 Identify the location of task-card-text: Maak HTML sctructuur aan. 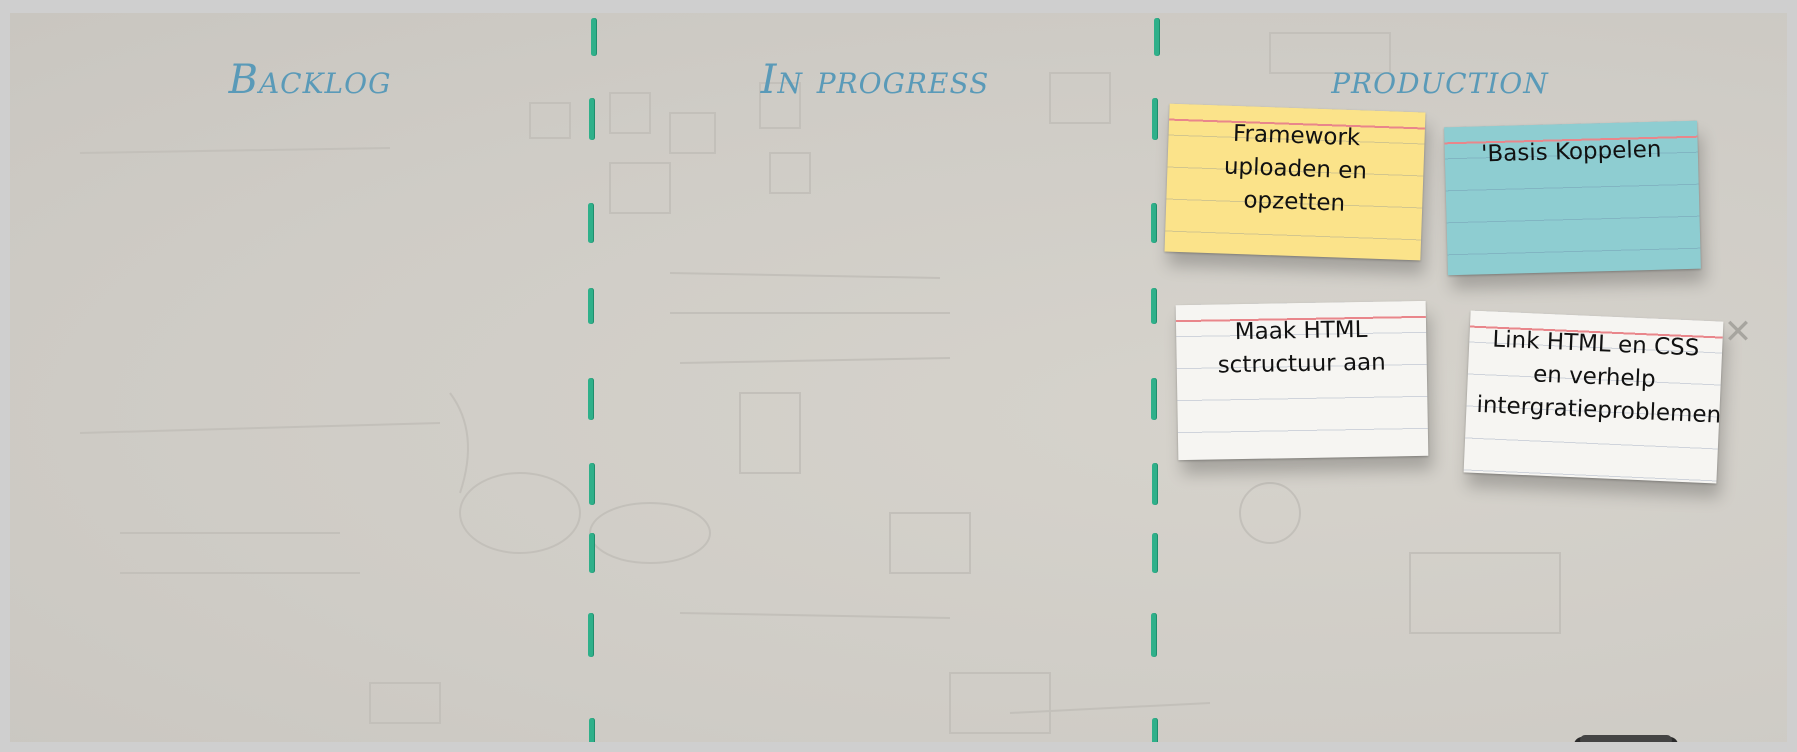
(1301, 347).